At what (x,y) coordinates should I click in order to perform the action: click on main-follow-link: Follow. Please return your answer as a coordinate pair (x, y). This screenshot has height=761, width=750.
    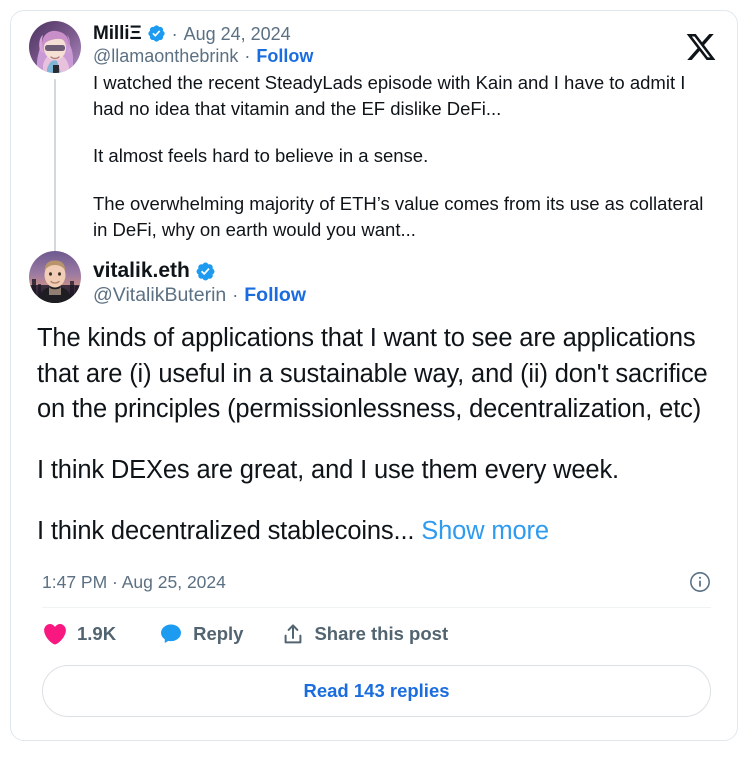
    Looking at the image, I should click on (275, 295).